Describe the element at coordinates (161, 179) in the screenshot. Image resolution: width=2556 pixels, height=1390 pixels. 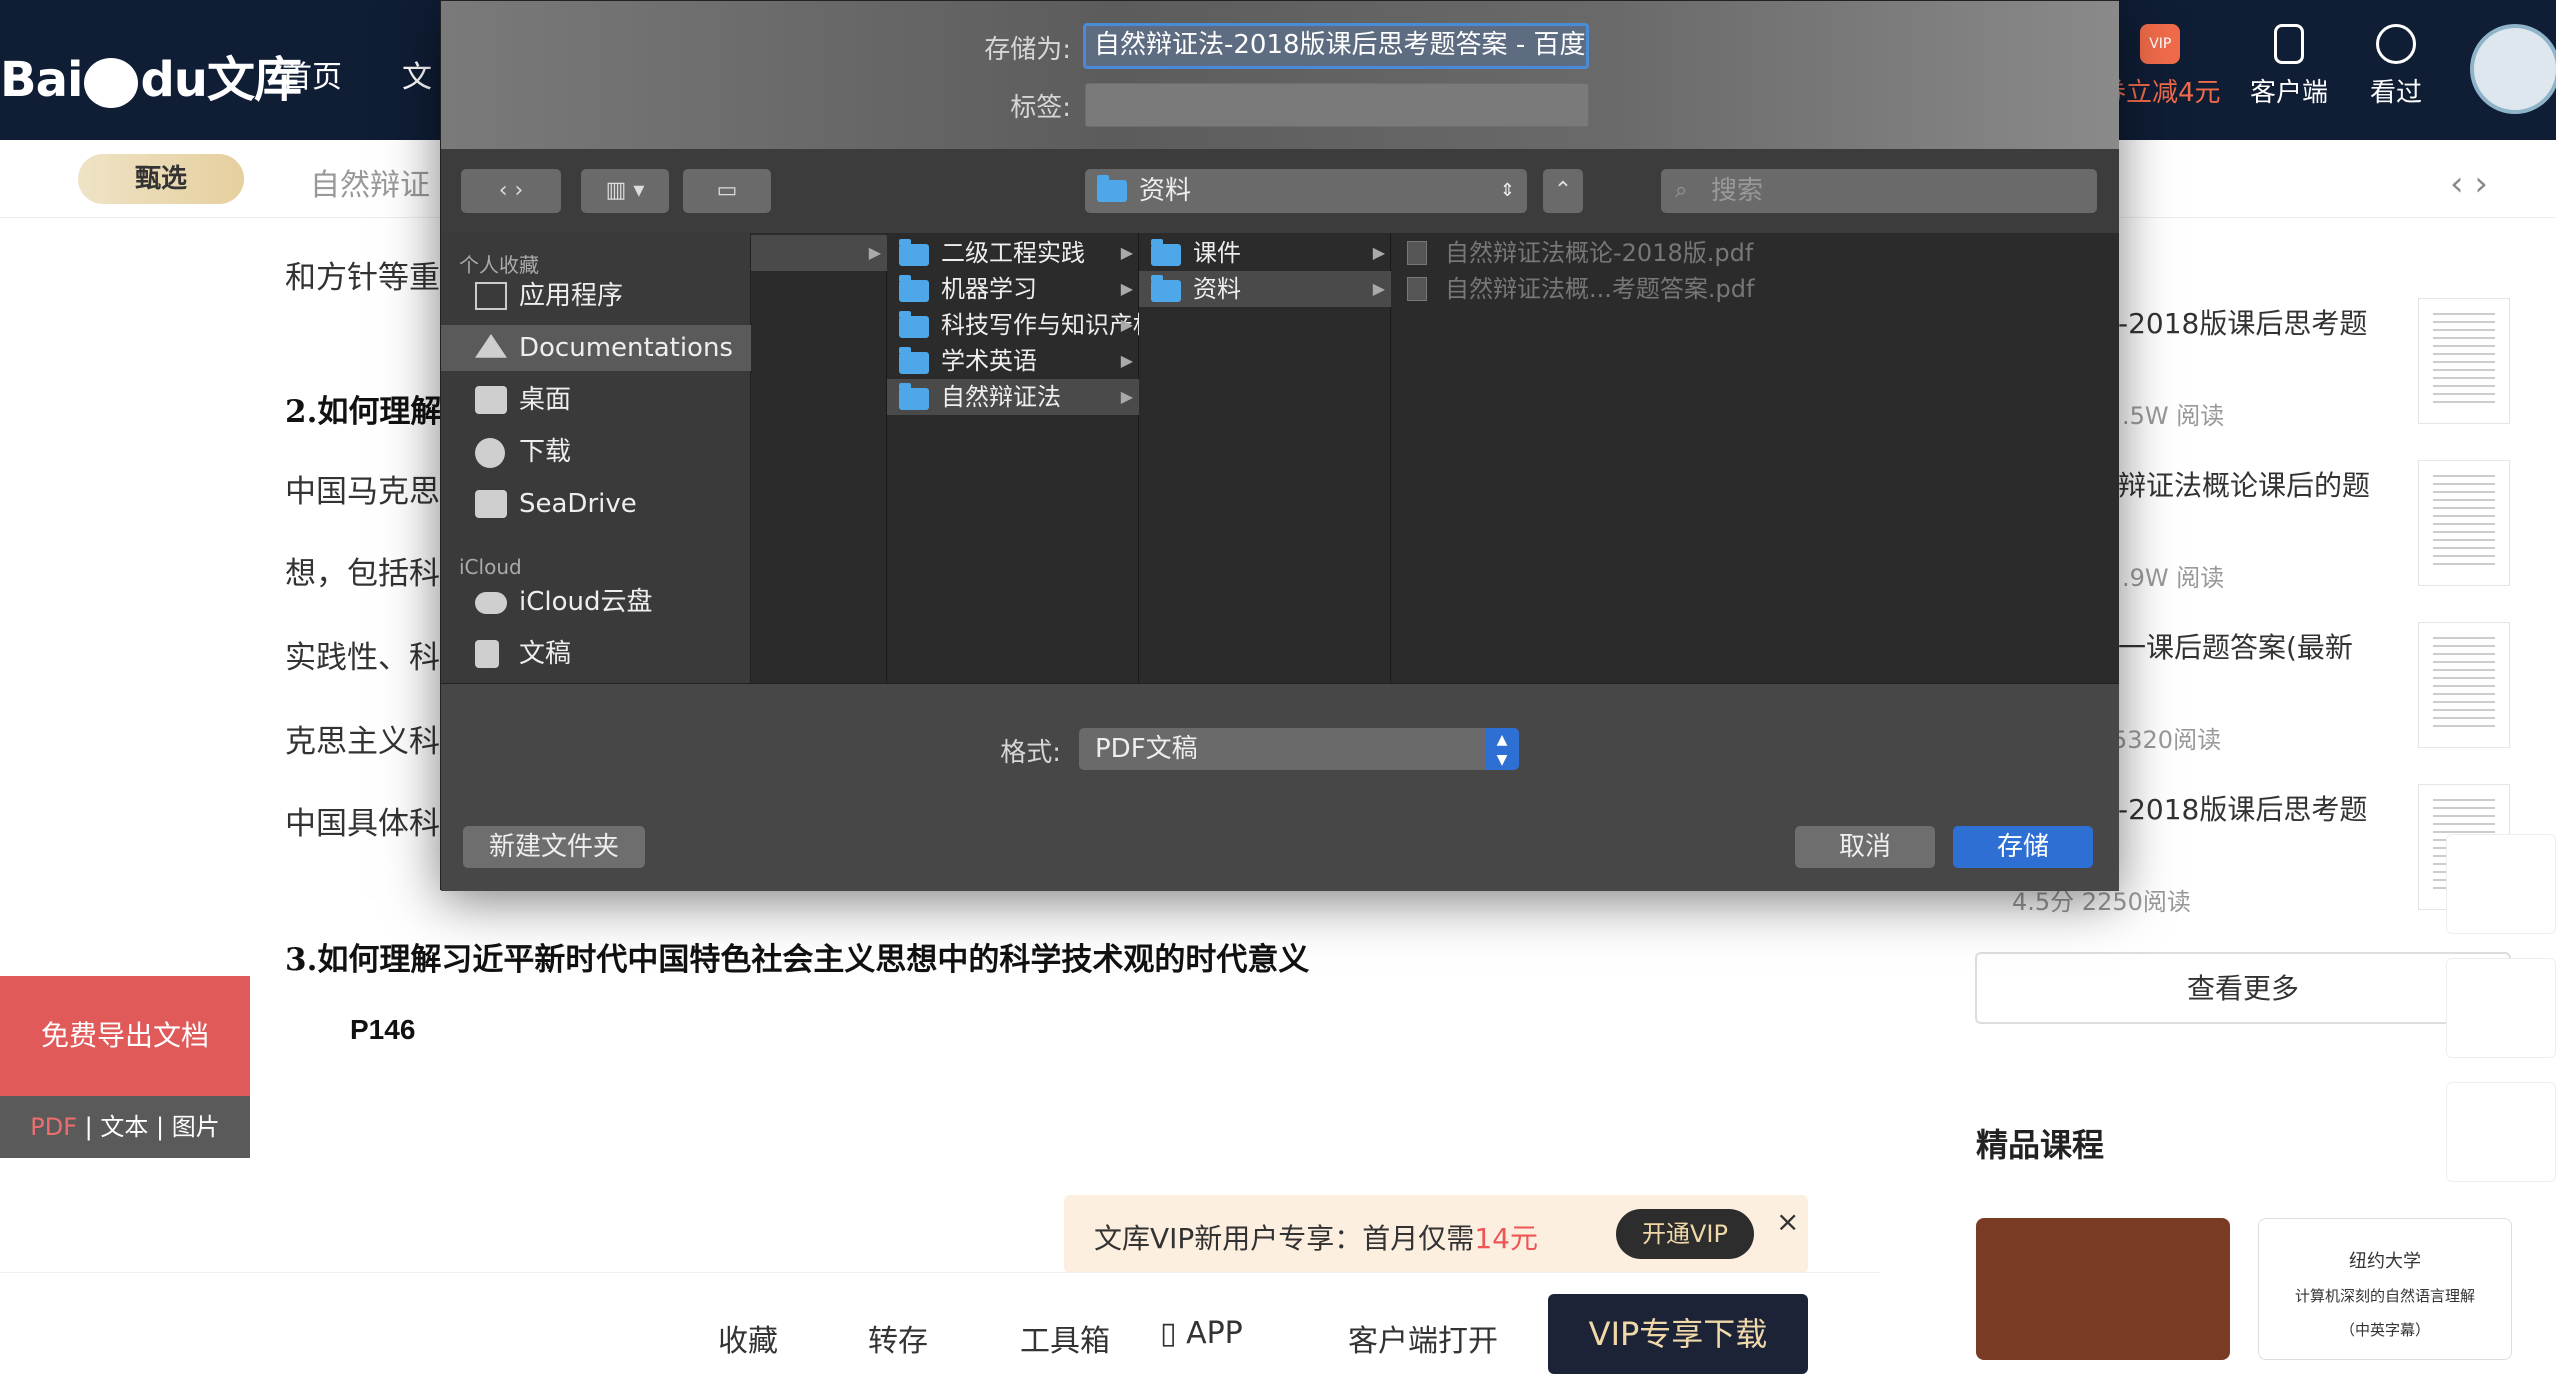
I see `selection-chip: 甄选` at that location.